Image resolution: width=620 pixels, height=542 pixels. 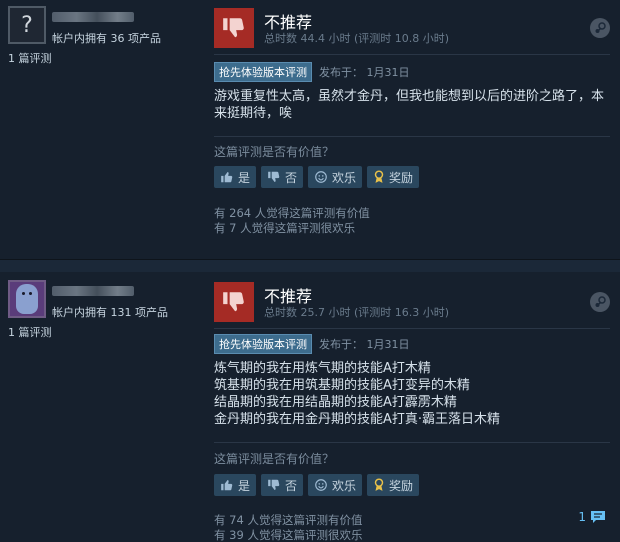 I want to click on comment-count-button: 1, so click(x=592, y=517).